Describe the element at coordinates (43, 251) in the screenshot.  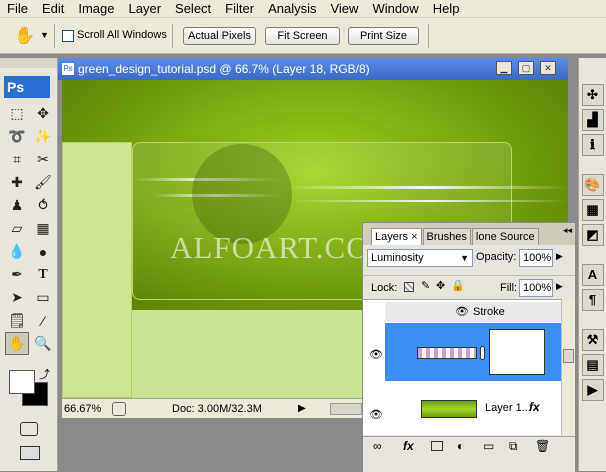
I see `dodge-tool-icon: ●` at that location.